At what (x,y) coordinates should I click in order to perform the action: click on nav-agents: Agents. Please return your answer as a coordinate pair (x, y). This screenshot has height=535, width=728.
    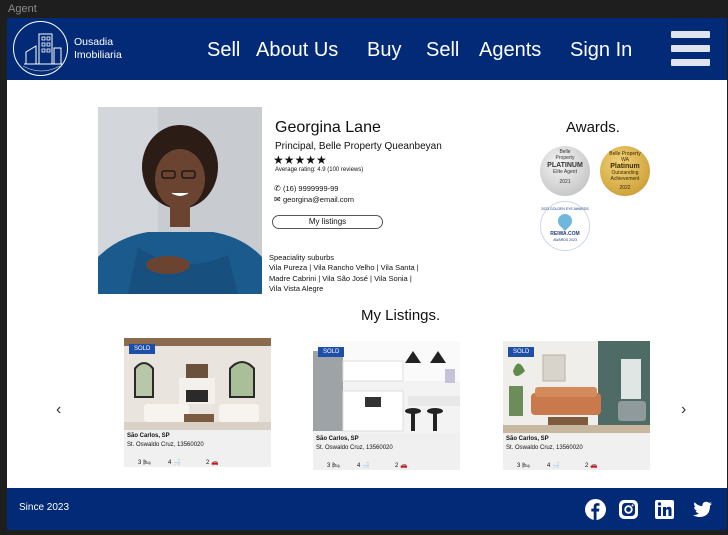
    Looking at the image, I should click on (510, 50).